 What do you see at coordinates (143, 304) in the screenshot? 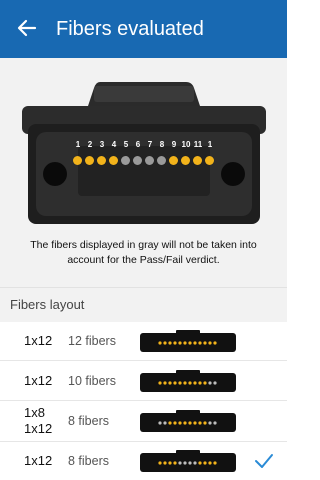
I see `fibers-layout-header: Fibers layout` at bounding box center [143, 304].